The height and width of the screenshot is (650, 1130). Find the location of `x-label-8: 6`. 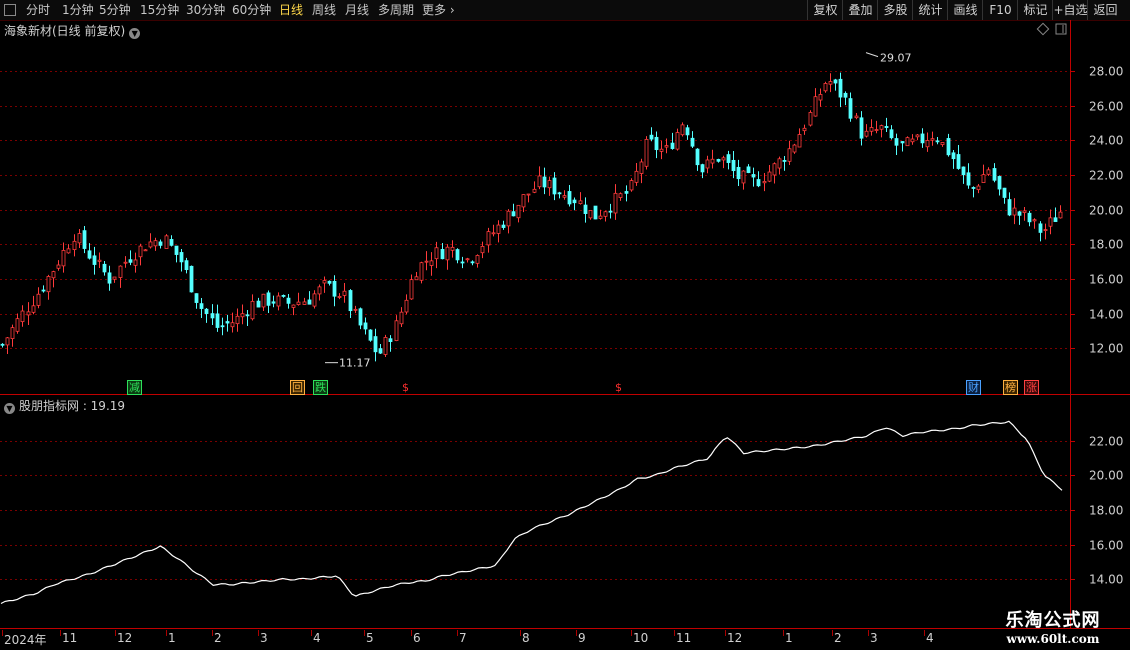

x-label-8: 6 is located at coordinates (417, 638).